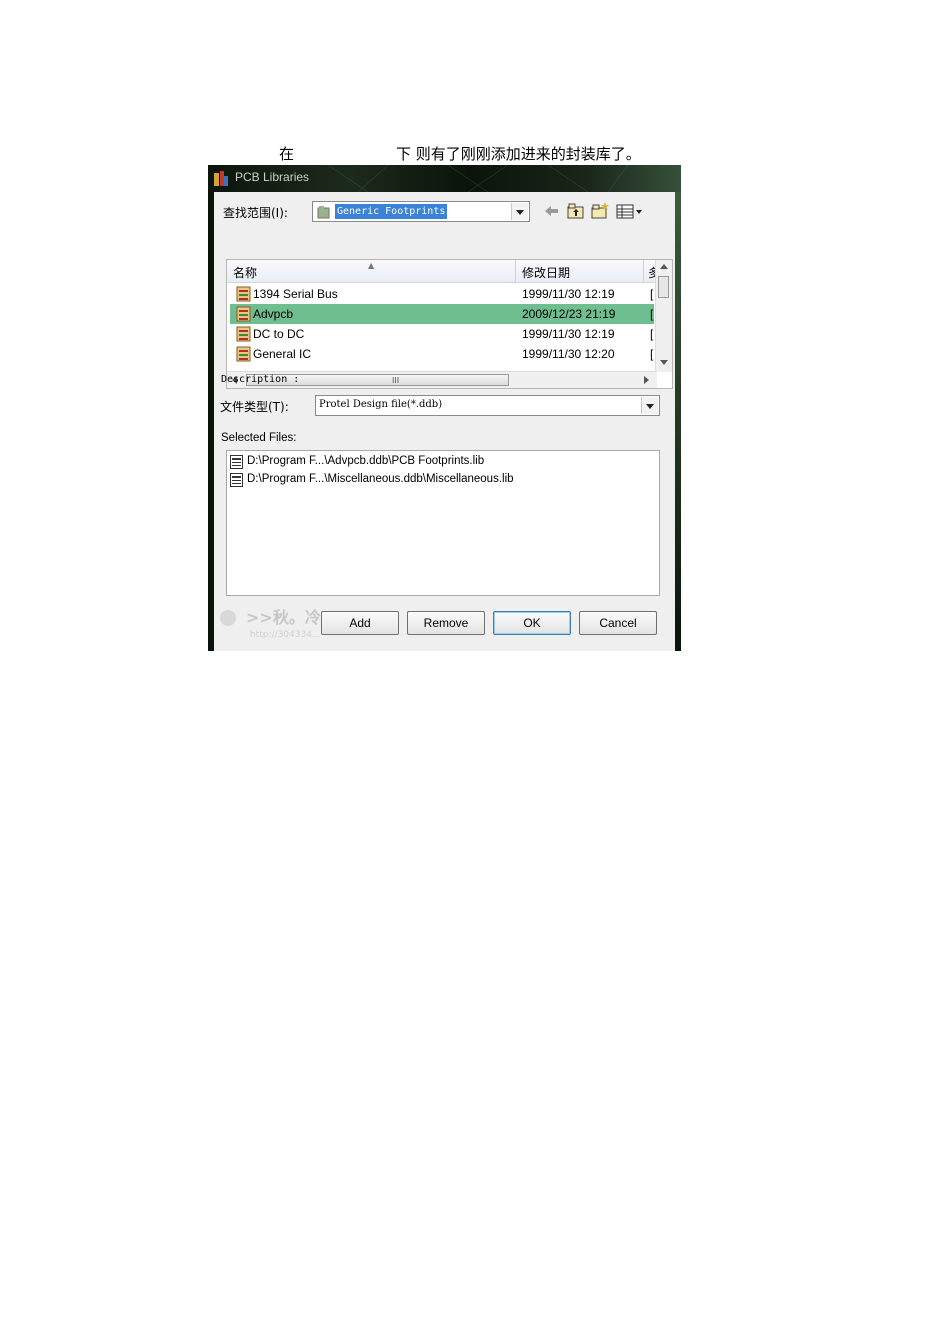 This screenshot has height=1344, width=950. Describe the element at coordinates (254, 407) in the screenshot. I see `file-type-label: 文件类型(T):` at that location.